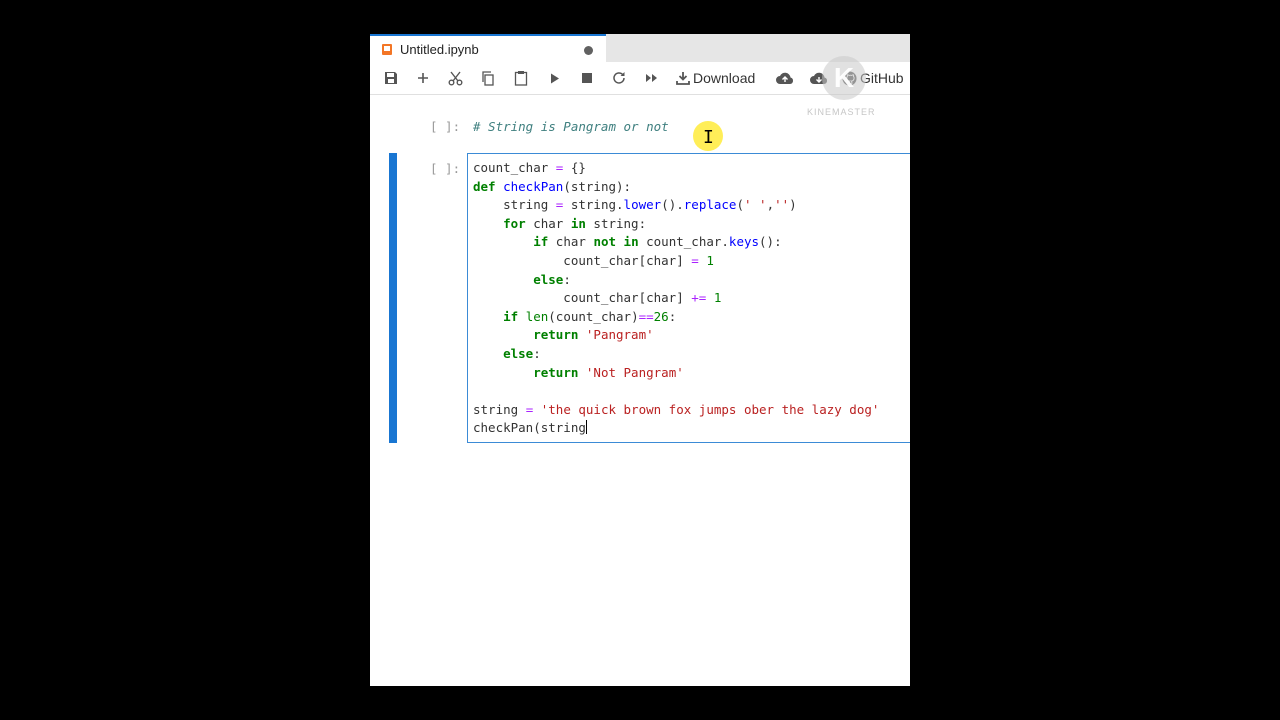 The width and height of the screenshot is (1280, 720). What do you see at coordinates (445, 126) in the screenshot?
I see `markdown-cell-prompt: [ ]:` at bounding box center [445, 126].